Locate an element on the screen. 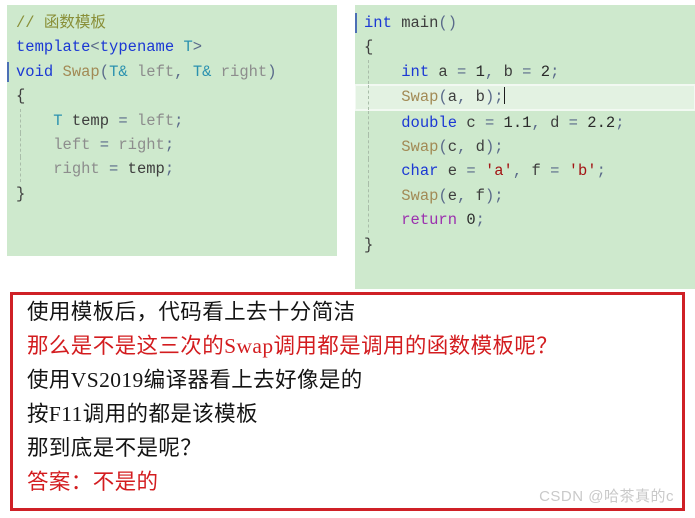 The image size is (695, 518). code-line: left = right; is located at coordinates (172, 145).